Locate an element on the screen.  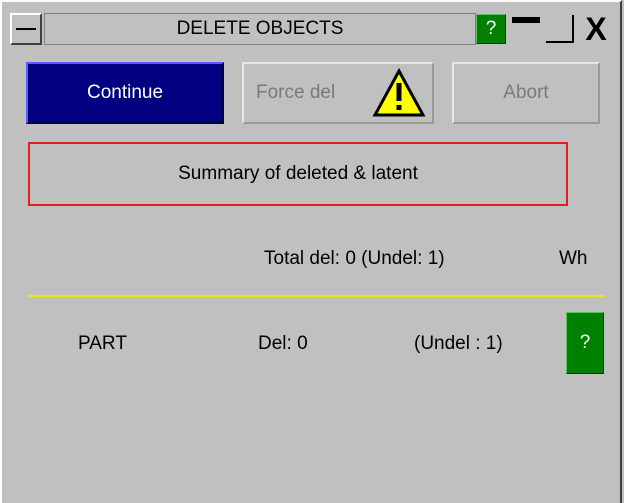
row-deleted-count: Del: 0 is located at coordinates (283, 343).